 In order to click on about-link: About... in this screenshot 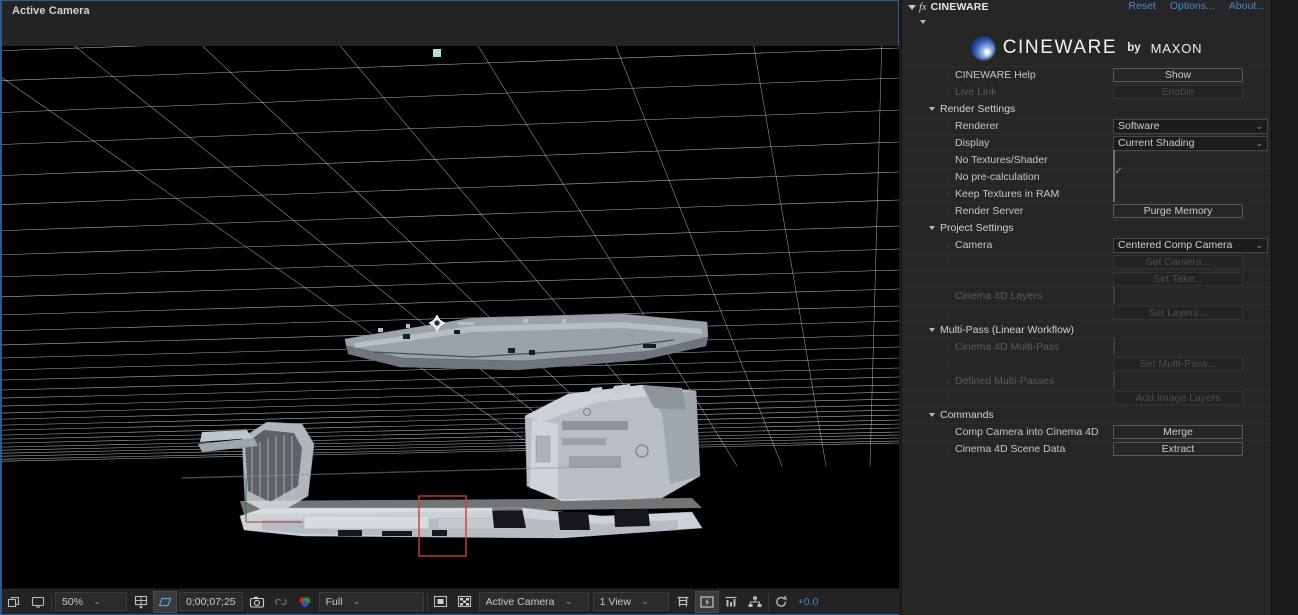, I will do `click(1247, 6)`.